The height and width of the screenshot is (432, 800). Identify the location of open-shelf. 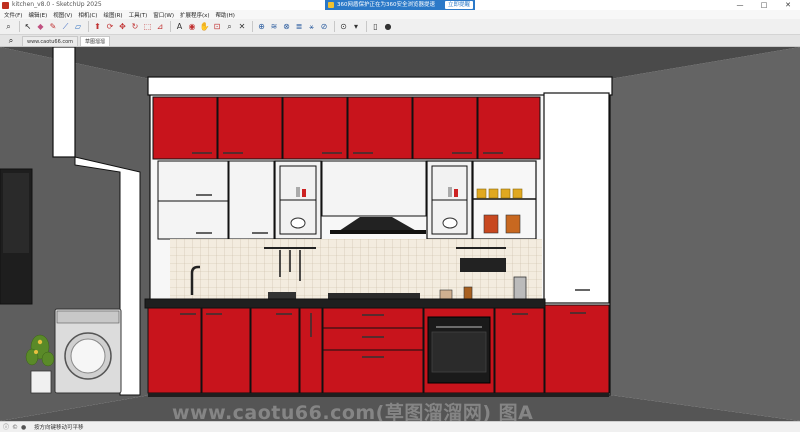
(504, 200).